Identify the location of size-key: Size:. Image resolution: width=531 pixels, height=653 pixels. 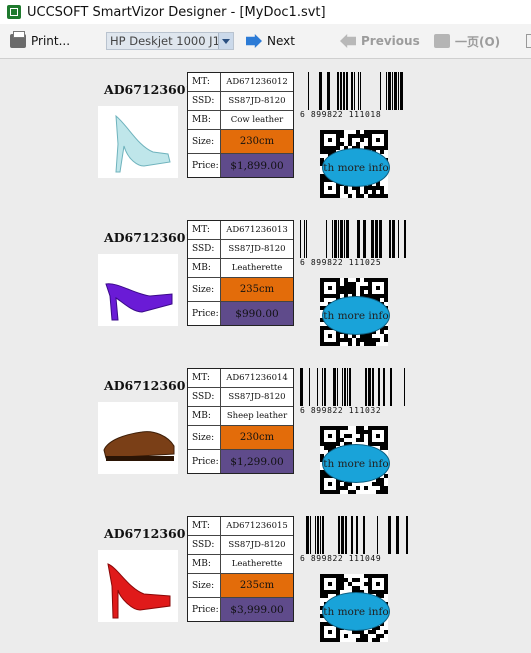
(204, 289).